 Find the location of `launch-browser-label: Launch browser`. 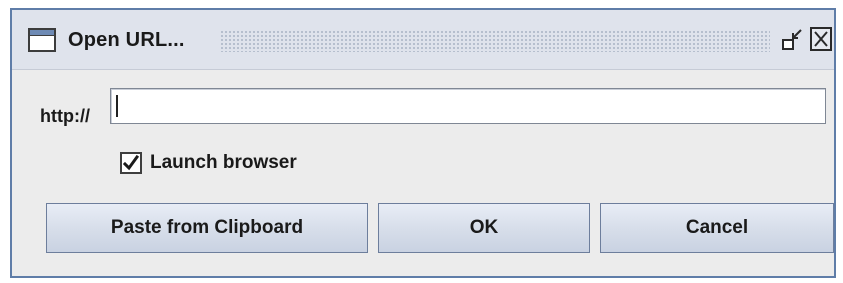

launch-browser-label: Launch browser is located at coordinates (223, 162).